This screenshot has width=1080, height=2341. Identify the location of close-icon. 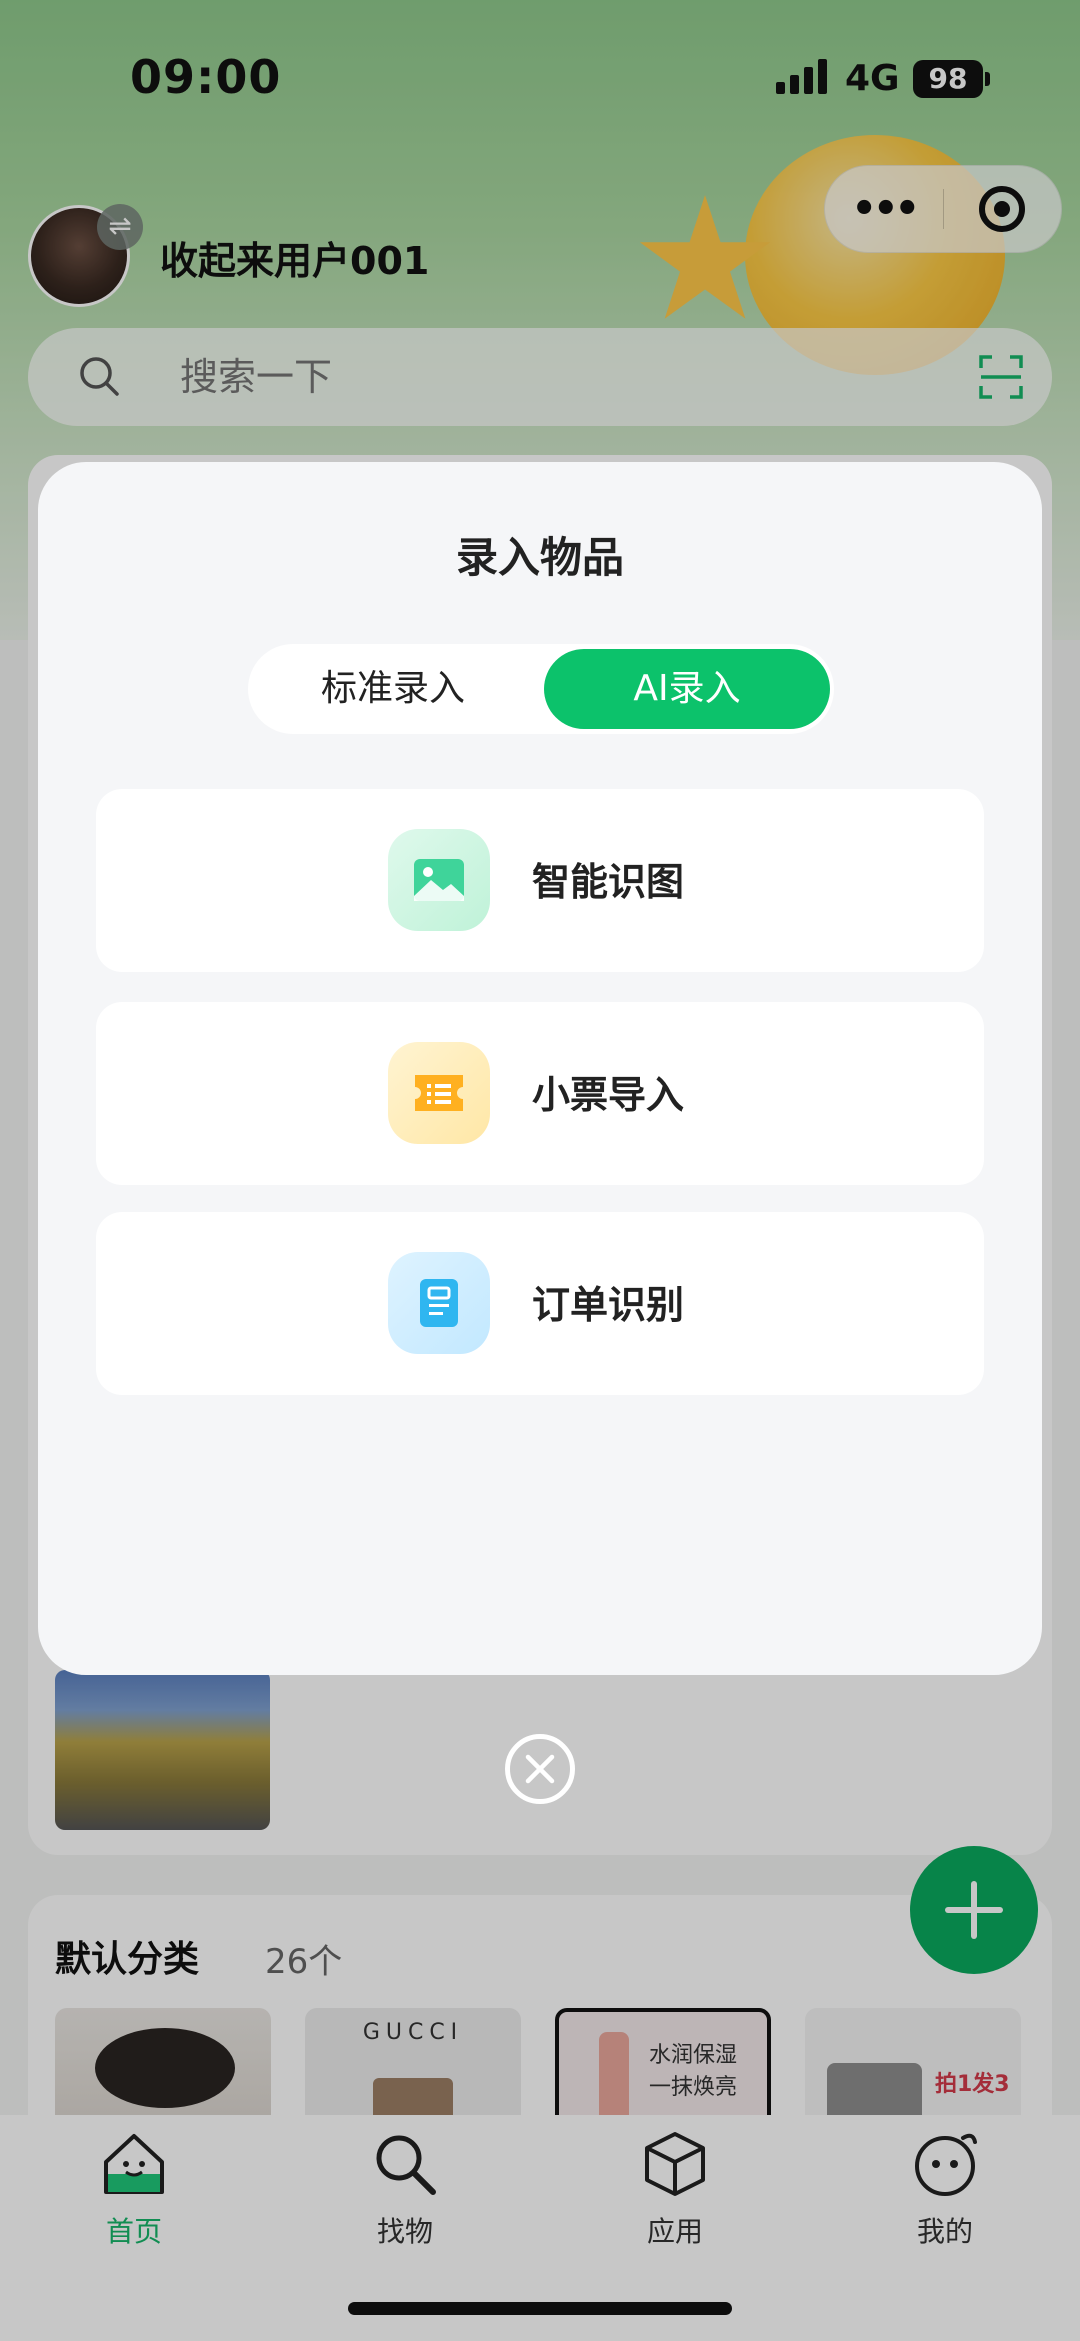
(540, 1769).